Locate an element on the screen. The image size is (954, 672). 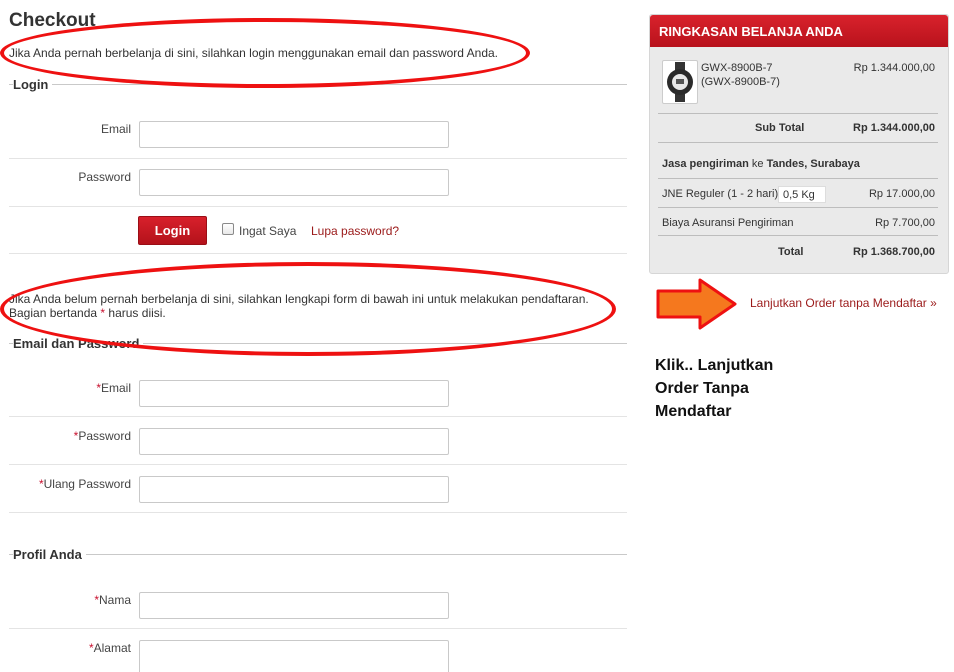
annotation-note: Klik.. Lanjutkan Order Tanpa Mendaftar is located at coordinates (755, 388).